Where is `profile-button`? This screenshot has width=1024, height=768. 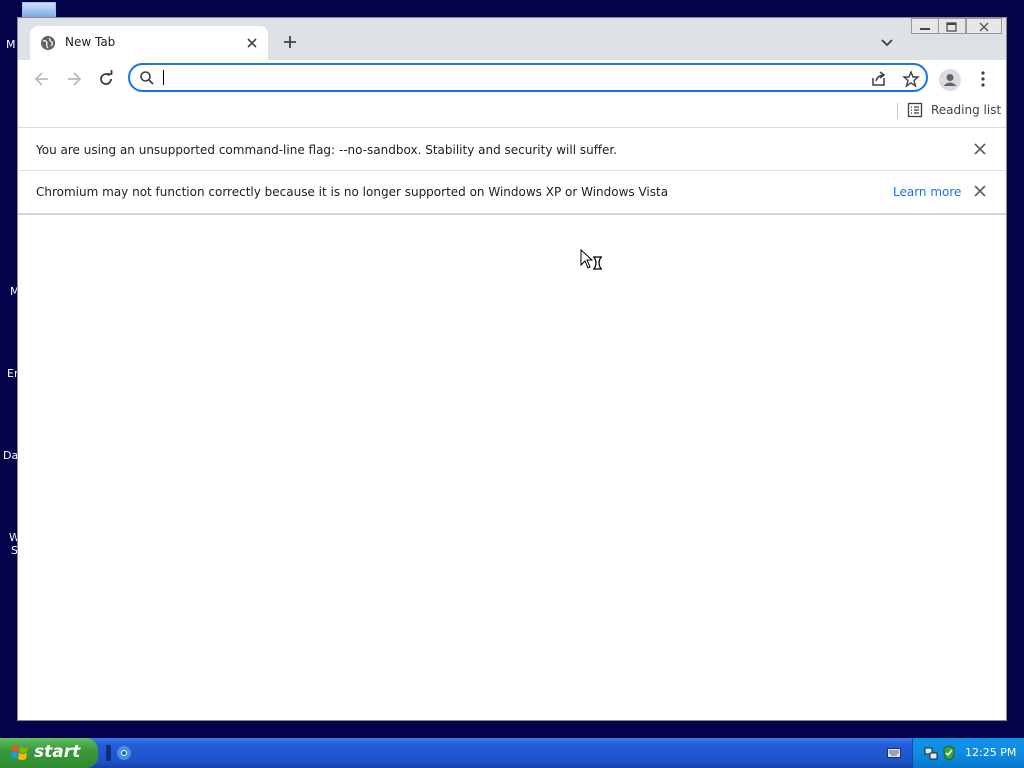 profile-button is located at coordinates (950, 80).